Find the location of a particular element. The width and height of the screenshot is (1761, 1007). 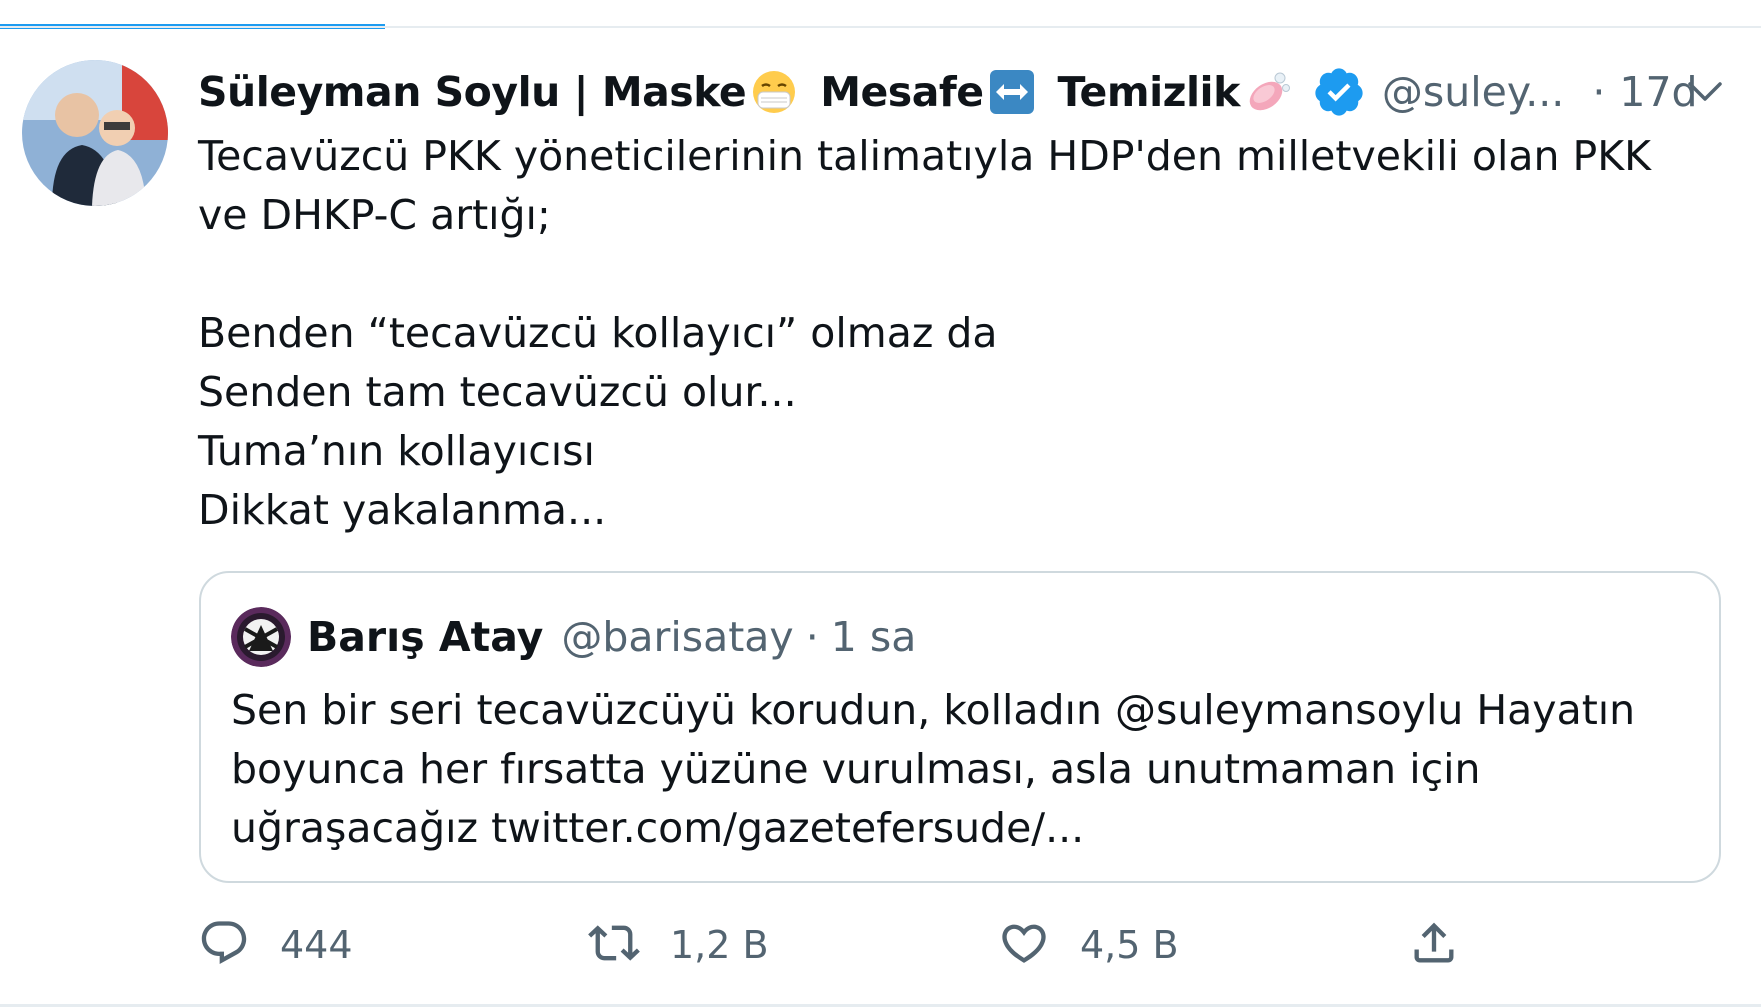

quoted-author-avatar is located at coordinates (261, 637).